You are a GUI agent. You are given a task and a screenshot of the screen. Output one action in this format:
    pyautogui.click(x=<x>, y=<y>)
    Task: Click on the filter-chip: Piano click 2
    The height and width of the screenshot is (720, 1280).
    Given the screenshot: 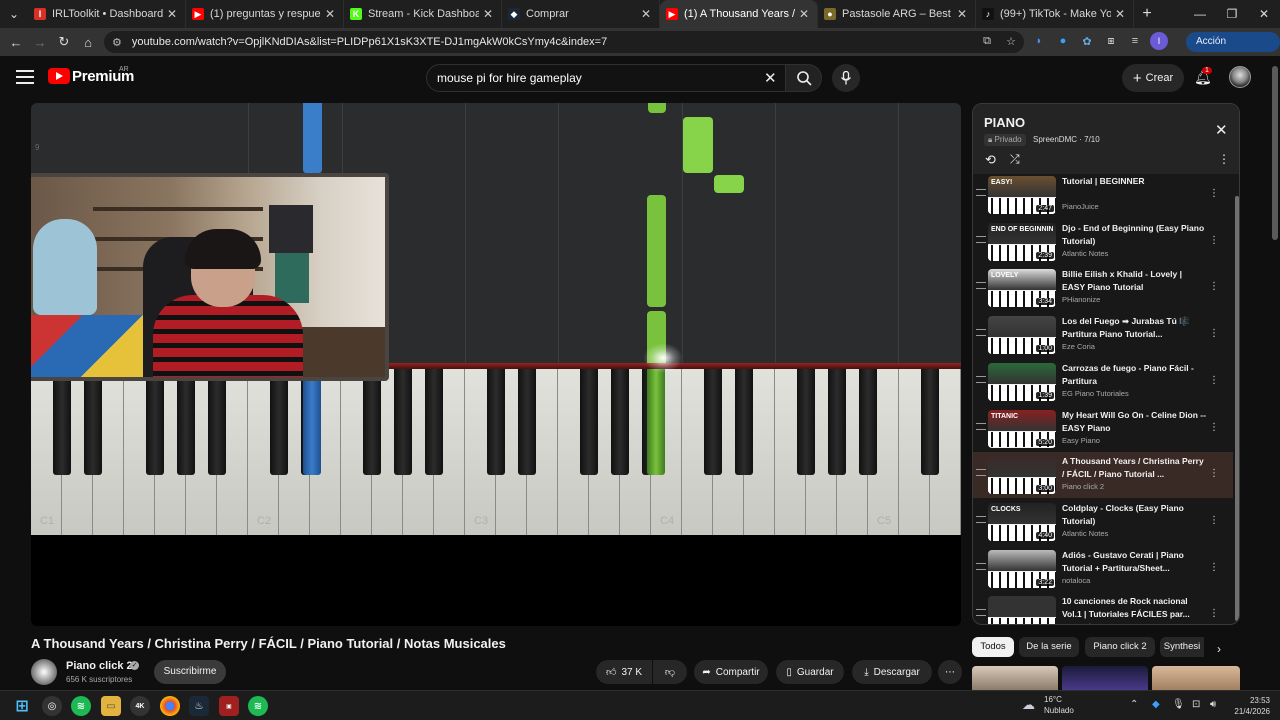 What is the action you would take?
    pyautogui.click(x=1120, y=647)
    